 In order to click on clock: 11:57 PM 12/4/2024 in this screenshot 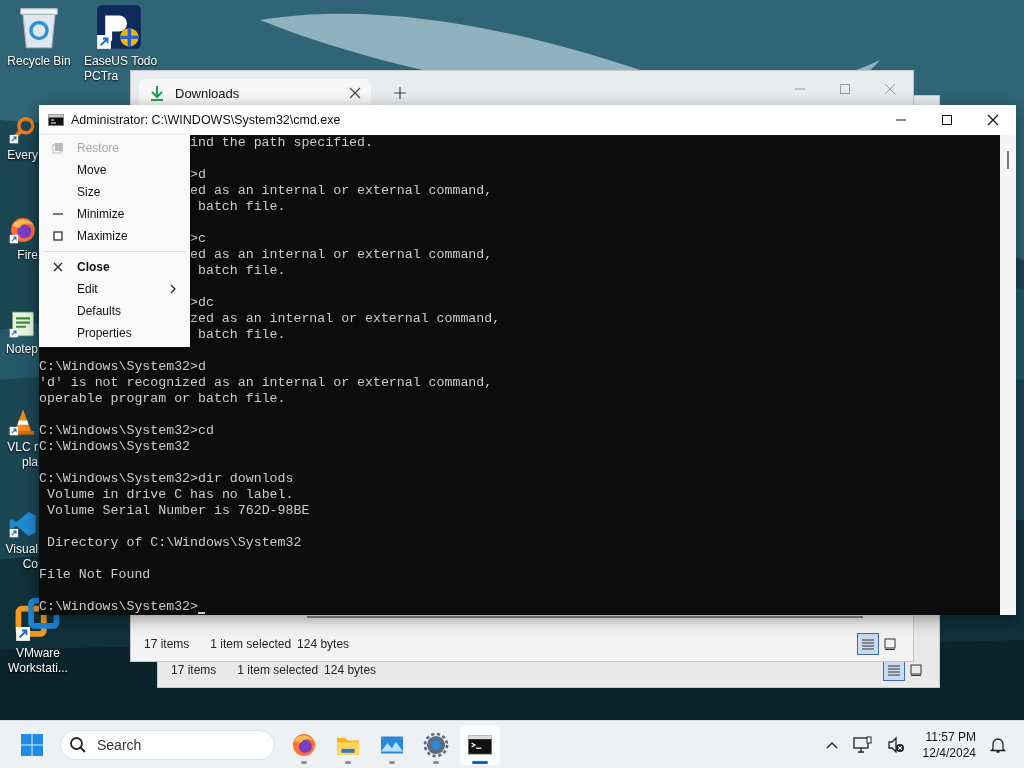, I will do `click(949, 744)`.